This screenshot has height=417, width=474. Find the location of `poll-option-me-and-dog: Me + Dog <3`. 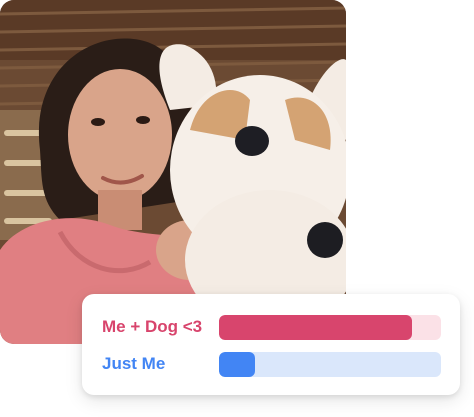

poll-option-me-and-dog: Me + Dog <3 is located at coordinates (272, 327).